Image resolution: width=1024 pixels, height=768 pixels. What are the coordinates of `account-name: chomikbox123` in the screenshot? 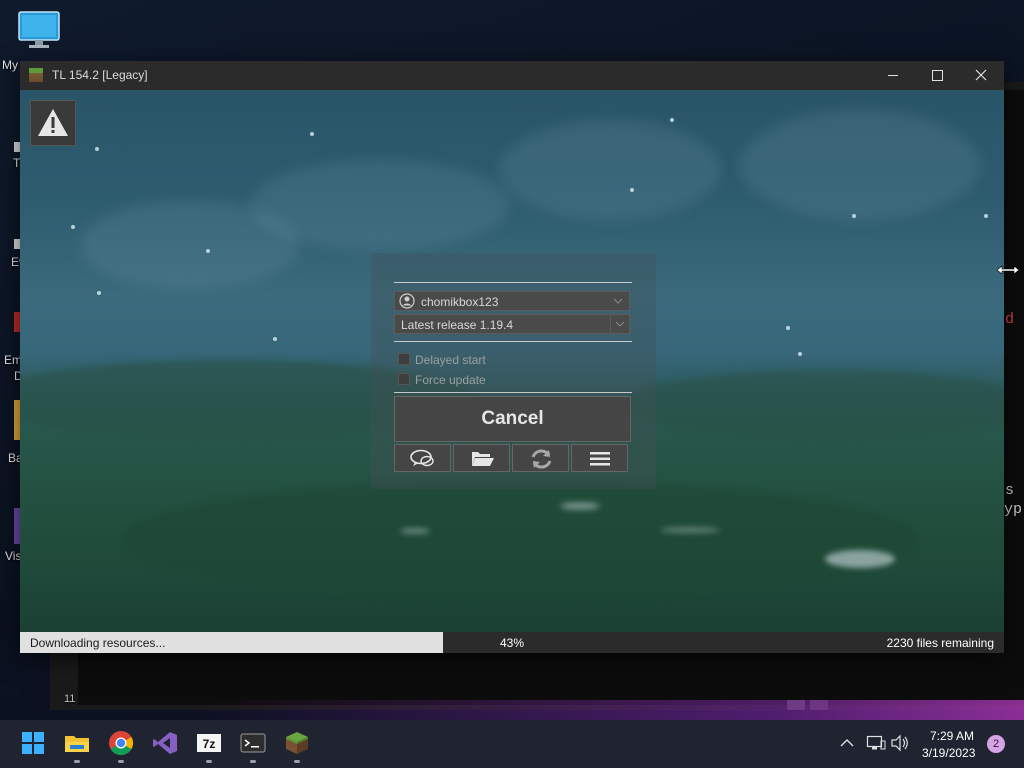 It's located at (460, 302).